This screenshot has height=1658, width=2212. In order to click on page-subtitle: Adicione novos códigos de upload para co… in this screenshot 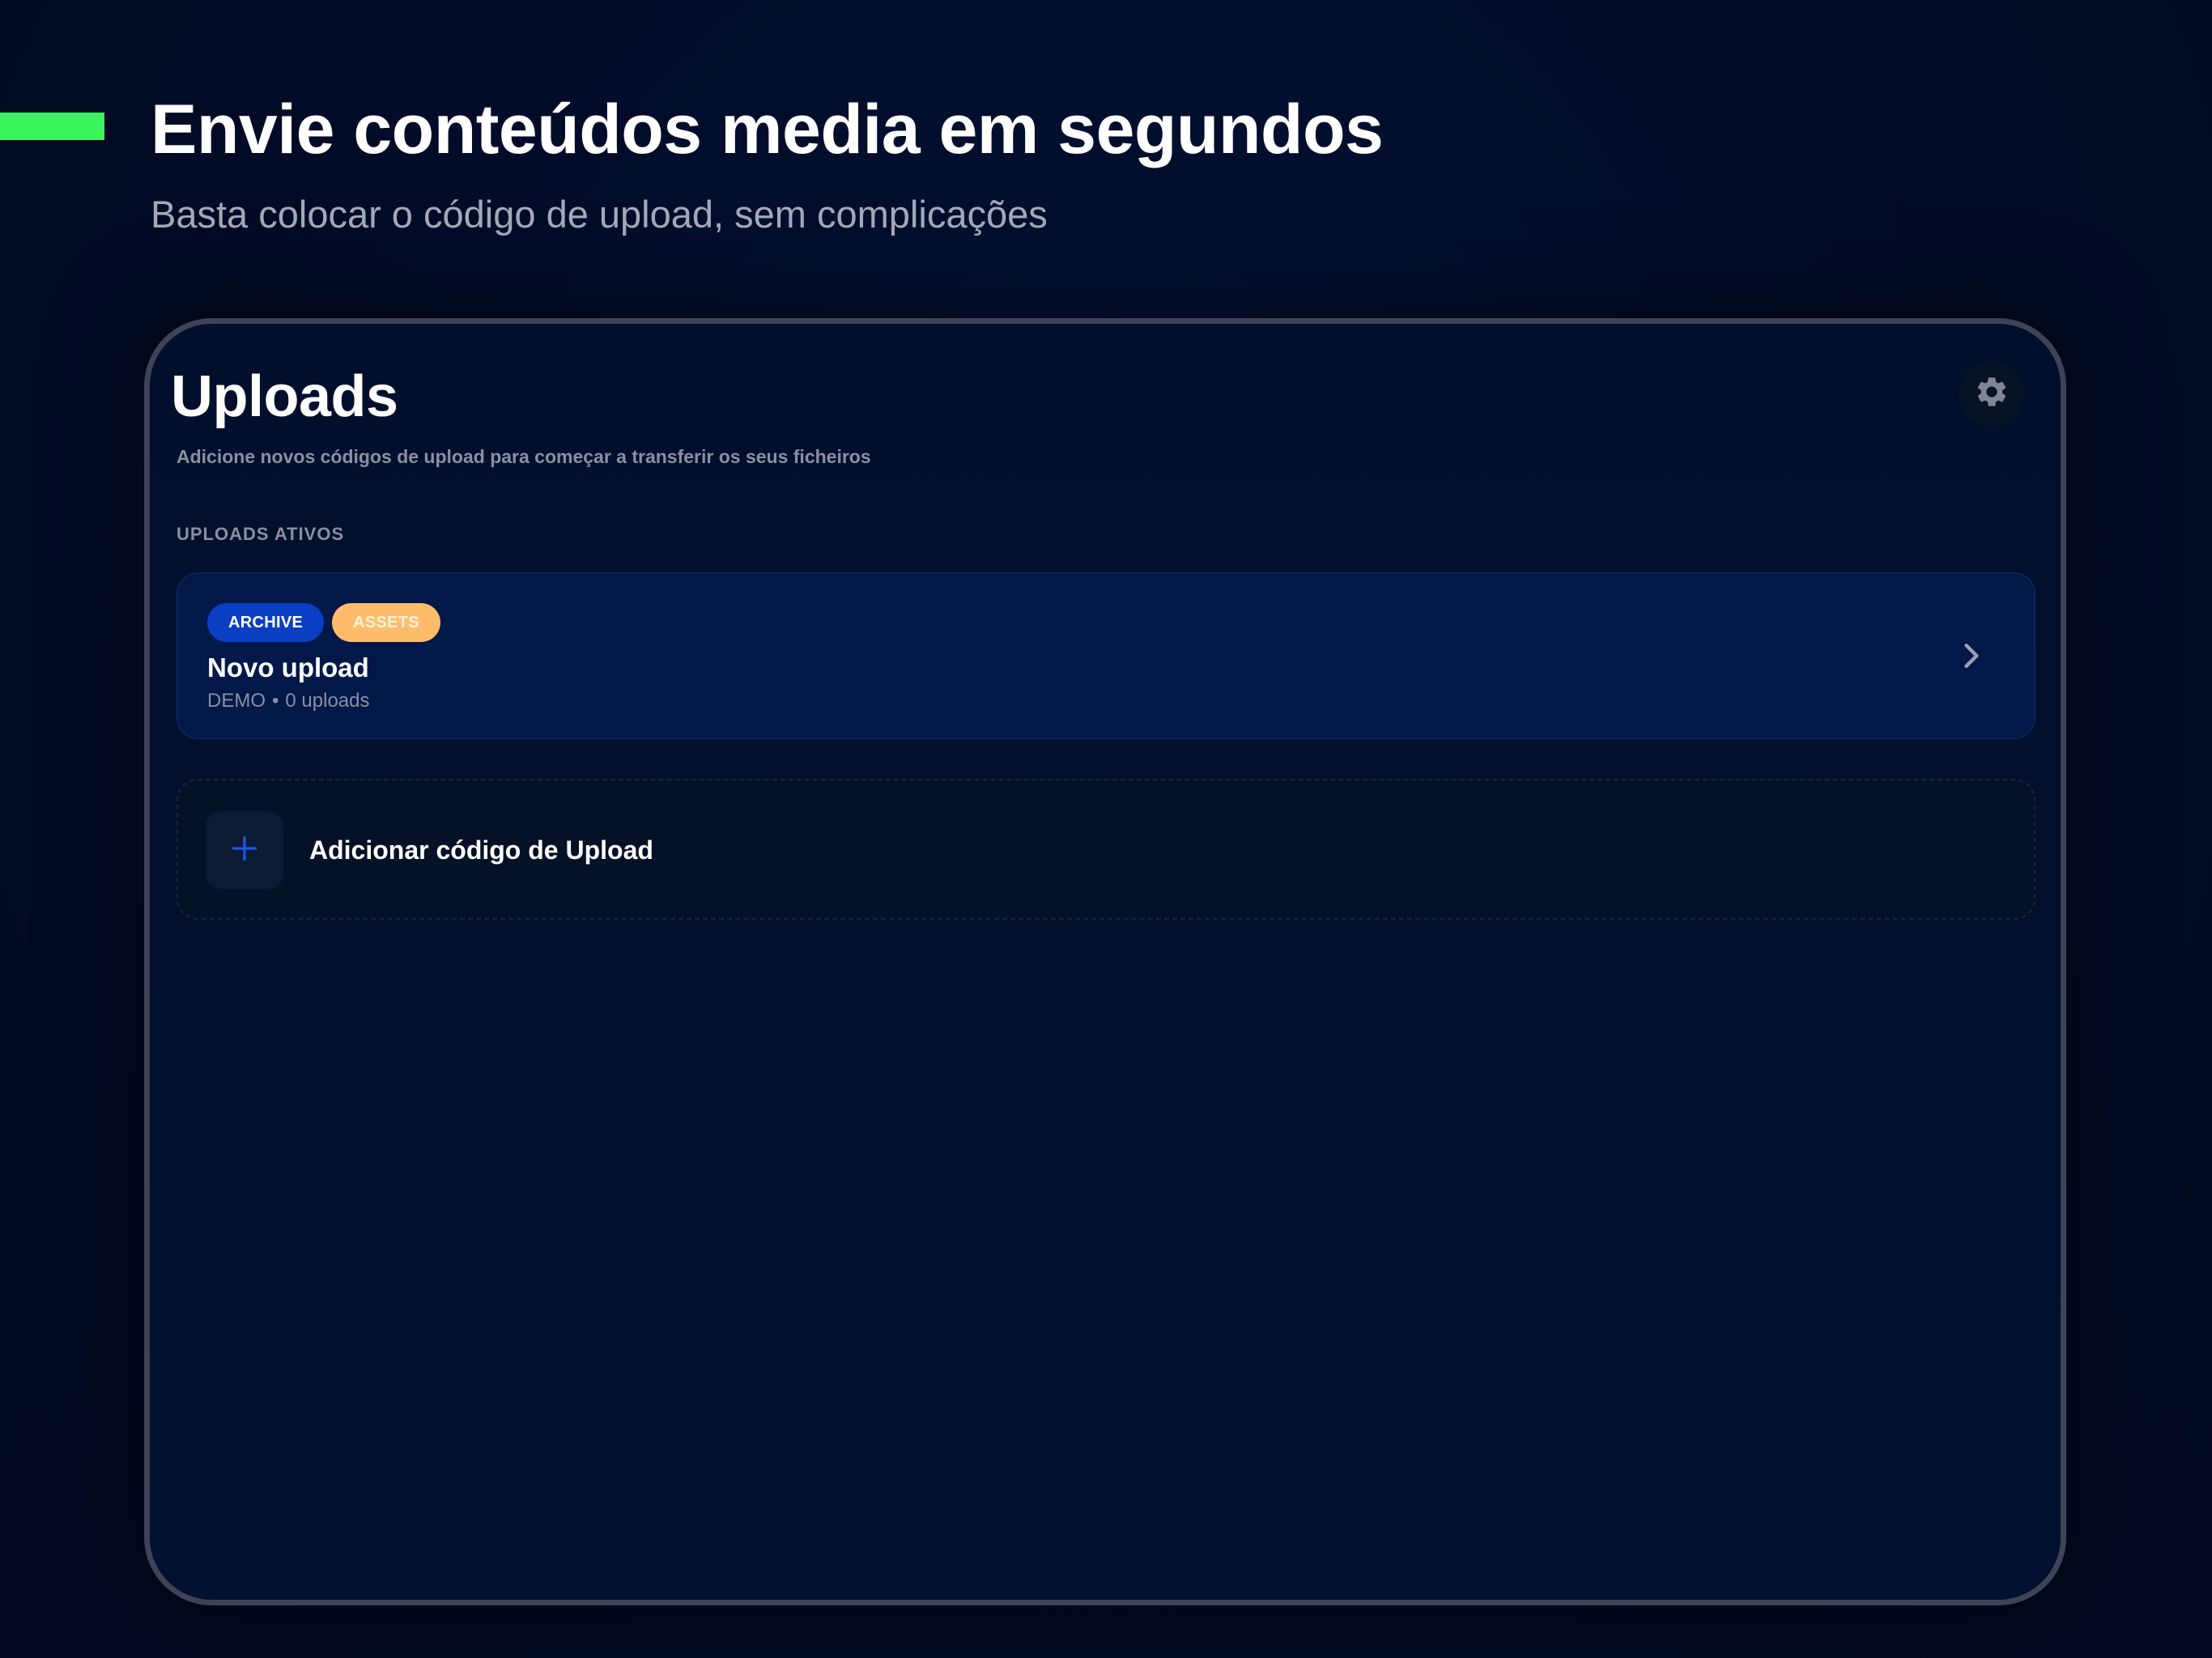, I will do `click(524, 456)`.